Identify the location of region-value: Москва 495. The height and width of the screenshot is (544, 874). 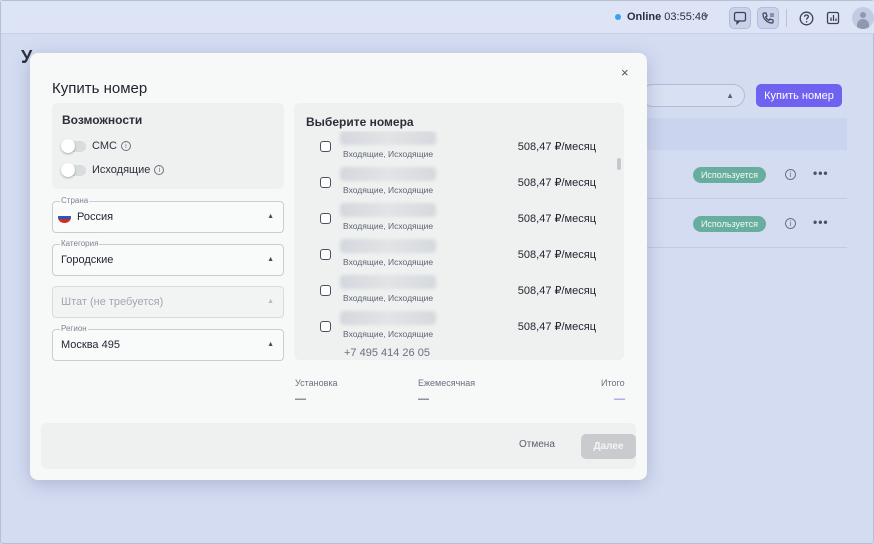
(90, 345).